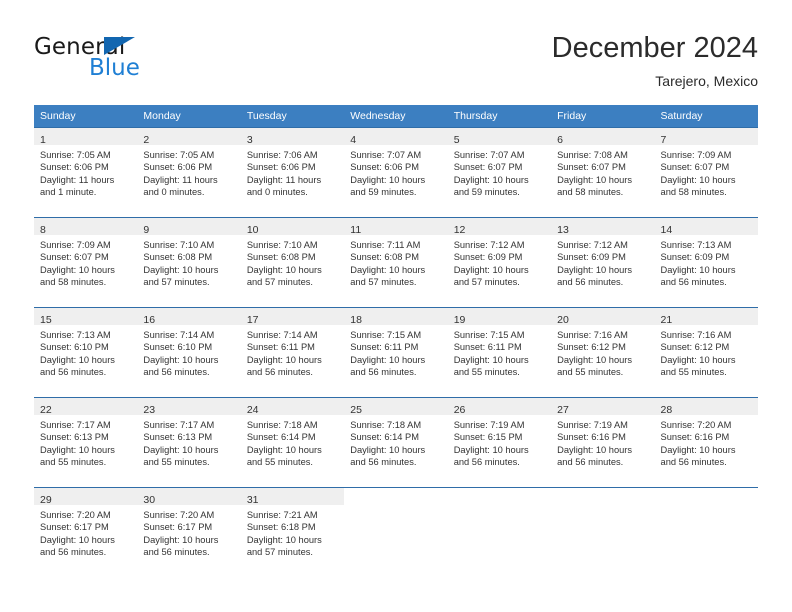 This screenshot has width=792, height=612. I want to click on day-cell-empty, so click(499, 532).